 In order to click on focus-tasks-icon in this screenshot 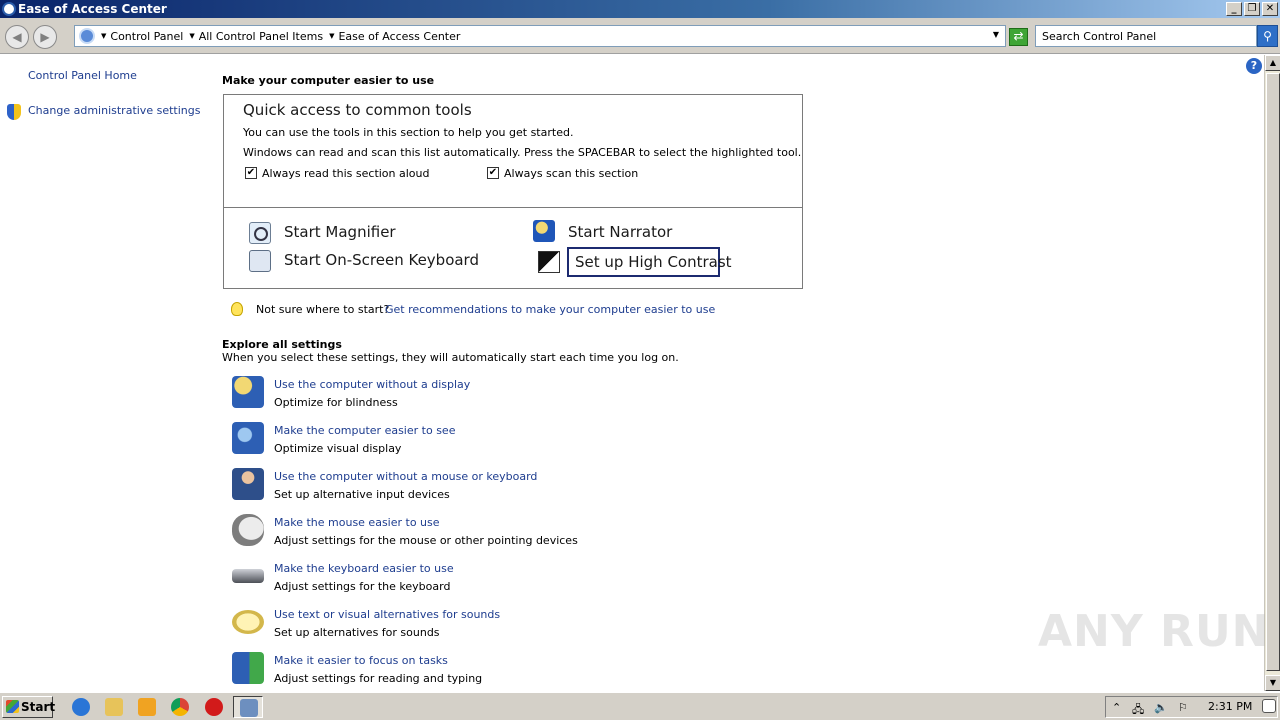, I will do `click(248, 668)`.